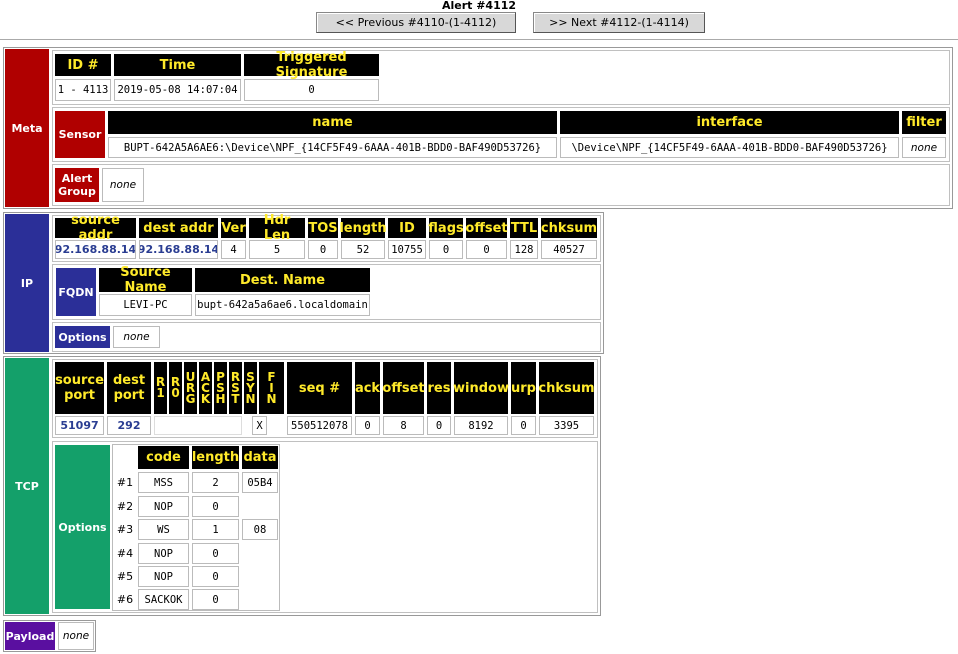  What do you see at coordinates (323, 228) in the screenshot?
I see `ip-tos-header: TOS` at bounding box center [323, 228].